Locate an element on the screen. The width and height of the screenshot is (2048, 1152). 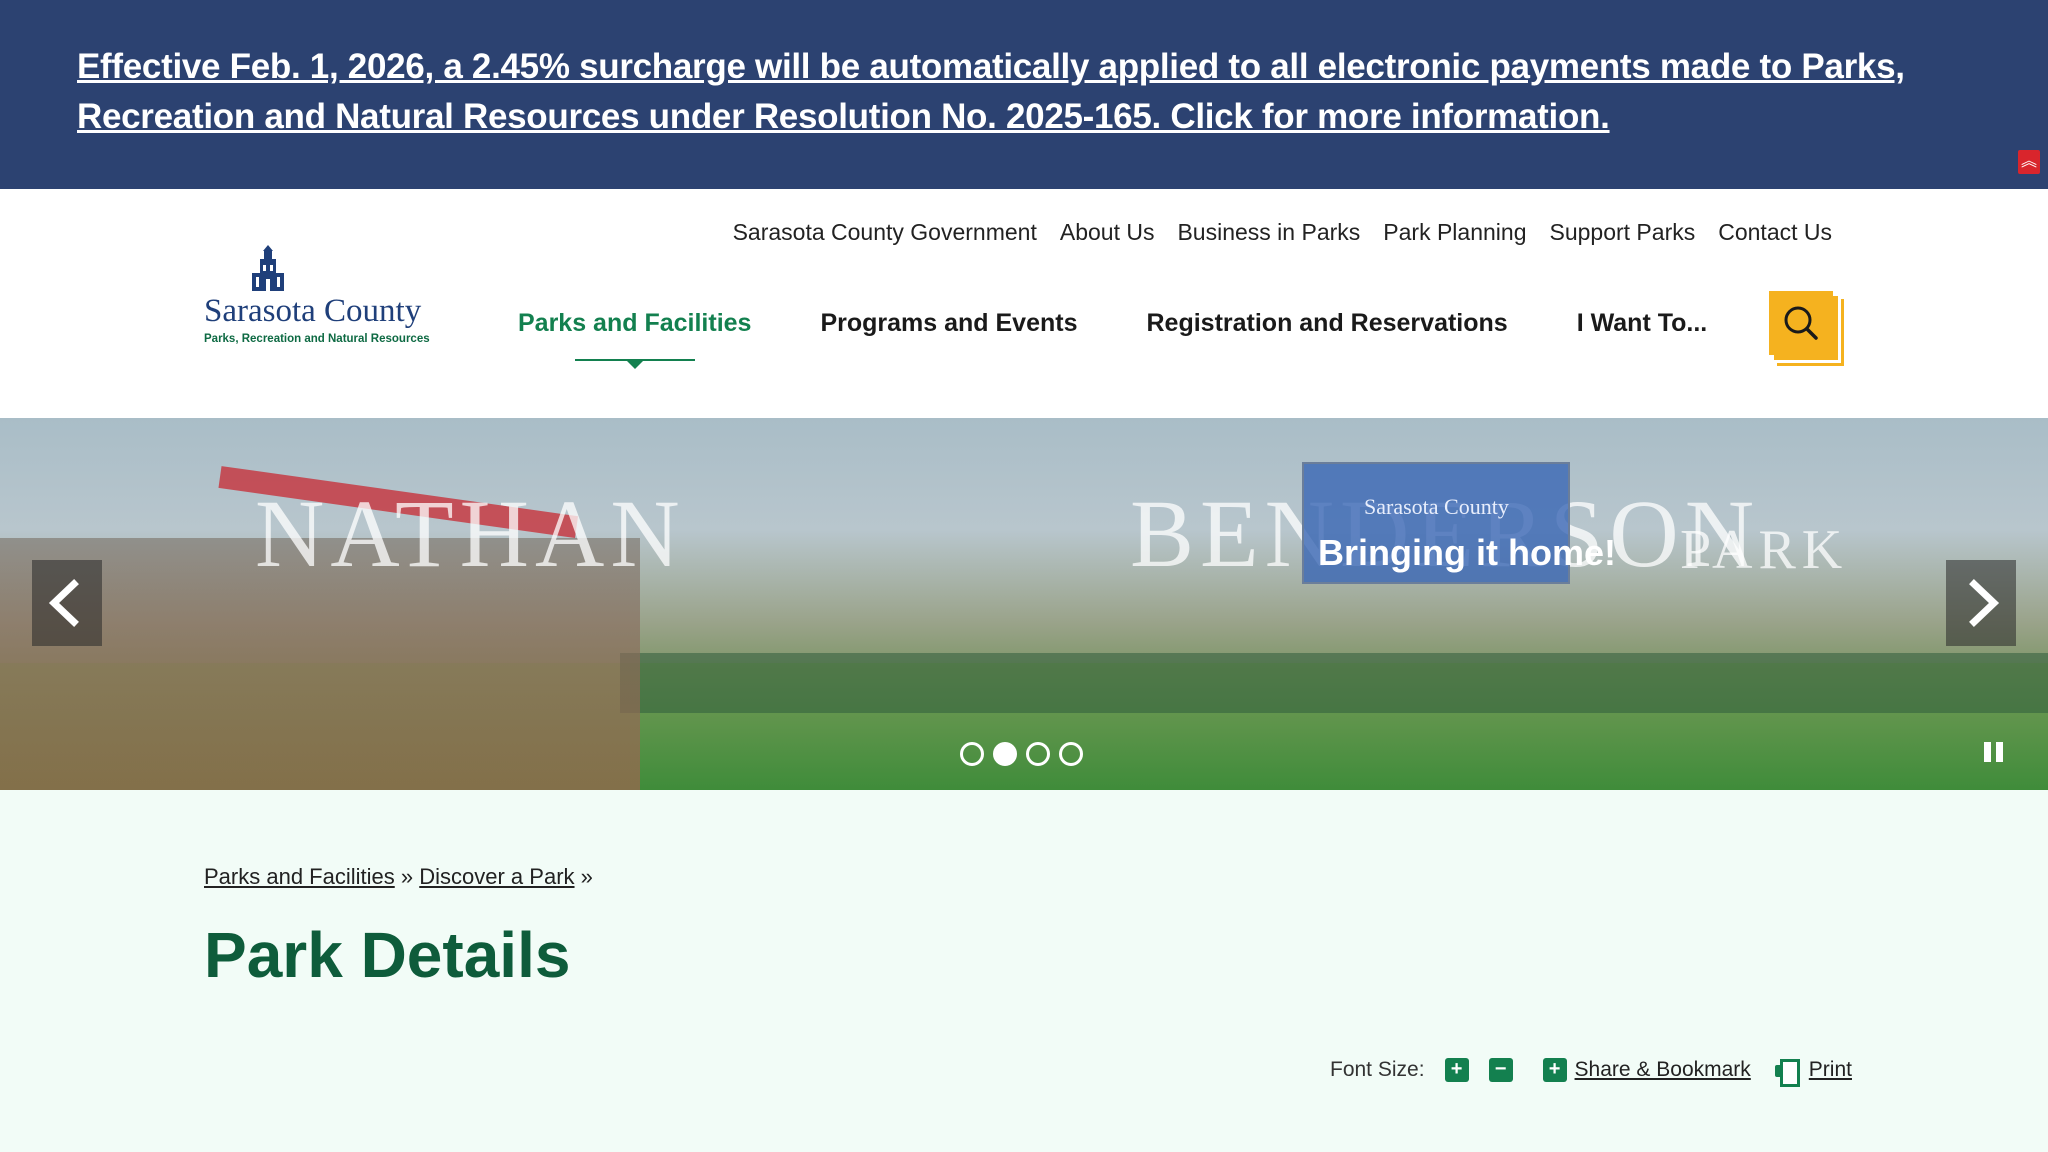
image-text-word1: NATHAN is located at coordinates (470, 533).